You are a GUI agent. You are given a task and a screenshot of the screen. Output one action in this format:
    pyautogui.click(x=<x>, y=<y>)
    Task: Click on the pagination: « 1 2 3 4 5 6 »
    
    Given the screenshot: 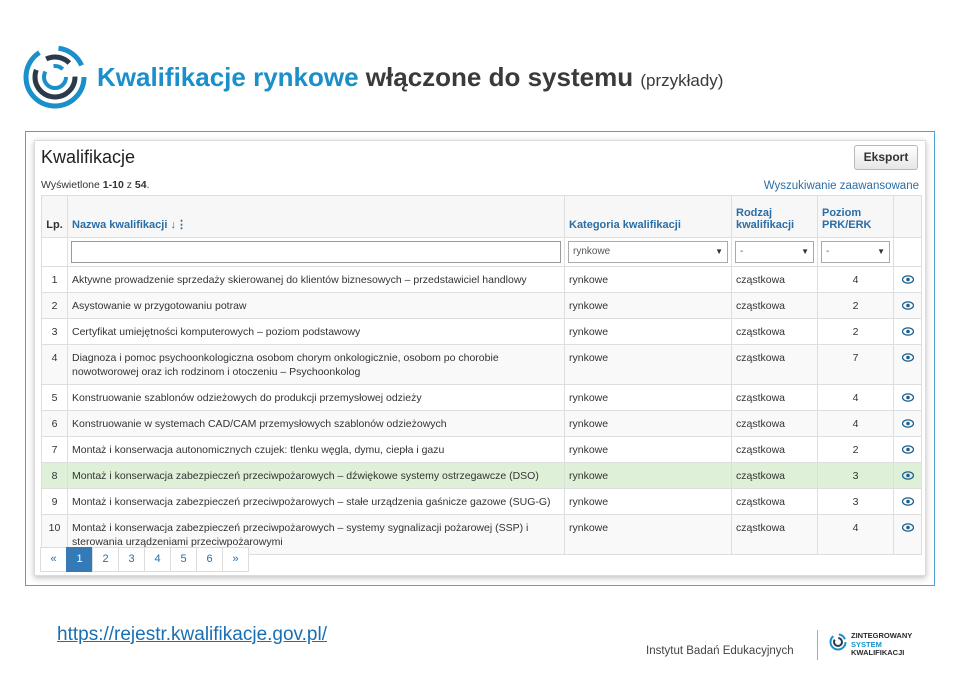 What is the action you would take?
    pyautogui.click(x=144, y=559)
    